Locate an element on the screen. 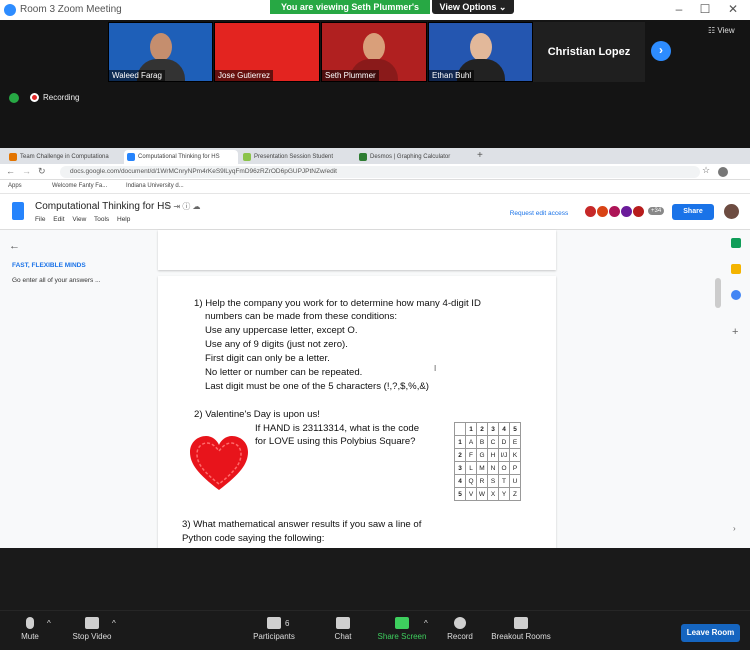 The width and height of the screenshot is (750, 650). star-icon: ☆ ⇥ ⓘ ☁ is located at coordinates (182, 206).